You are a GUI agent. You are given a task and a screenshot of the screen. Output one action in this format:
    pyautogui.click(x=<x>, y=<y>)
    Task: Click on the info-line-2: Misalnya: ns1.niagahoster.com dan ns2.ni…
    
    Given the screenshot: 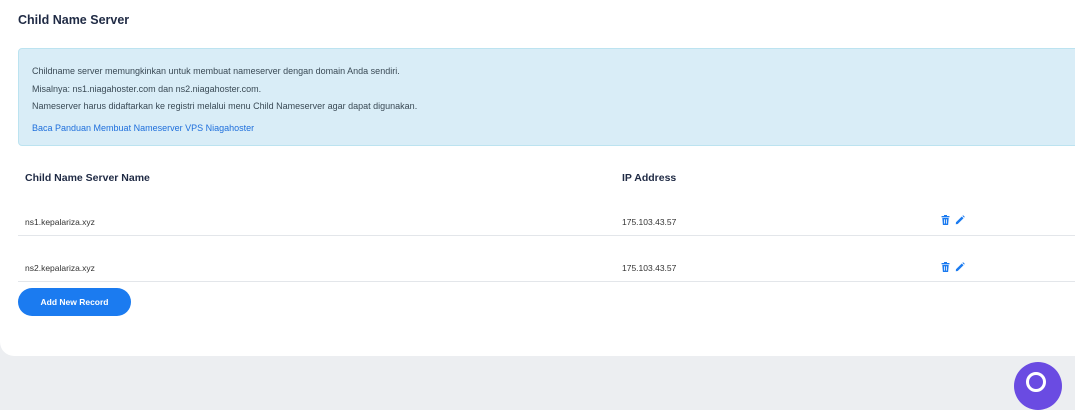 What is the action you would take?
    pyautogui.click(x=147, y=88)
    